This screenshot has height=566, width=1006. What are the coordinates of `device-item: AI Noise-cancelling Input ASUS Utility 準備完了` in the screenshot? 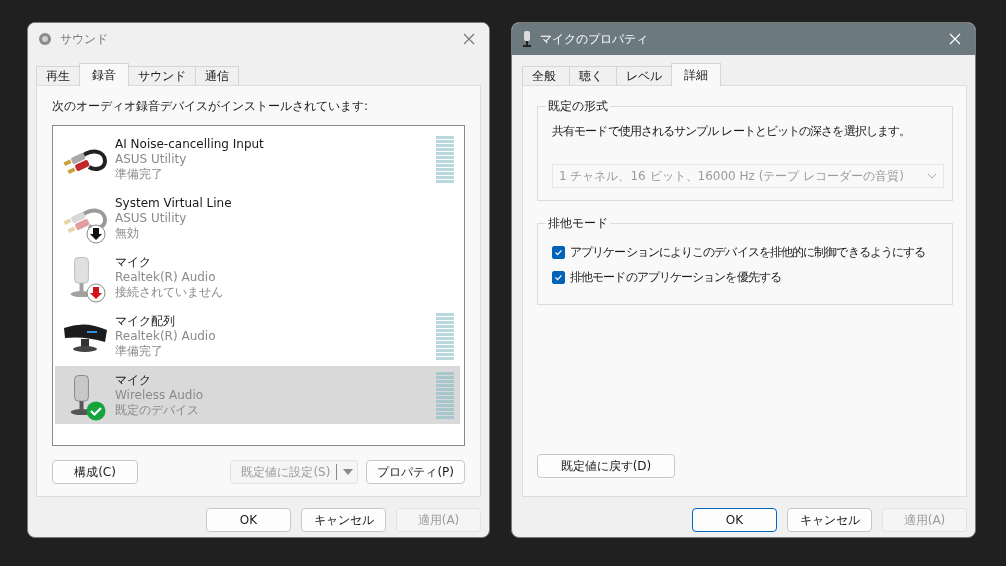 It's located at (257, 159).